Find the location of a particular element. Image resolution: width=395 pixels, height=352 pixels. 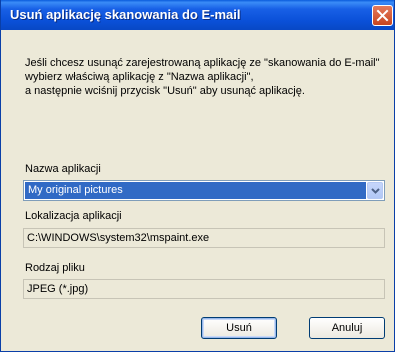

location-field: C:\WINDOWS\system32\mspaint.exe is located at coordinates (204, 238).